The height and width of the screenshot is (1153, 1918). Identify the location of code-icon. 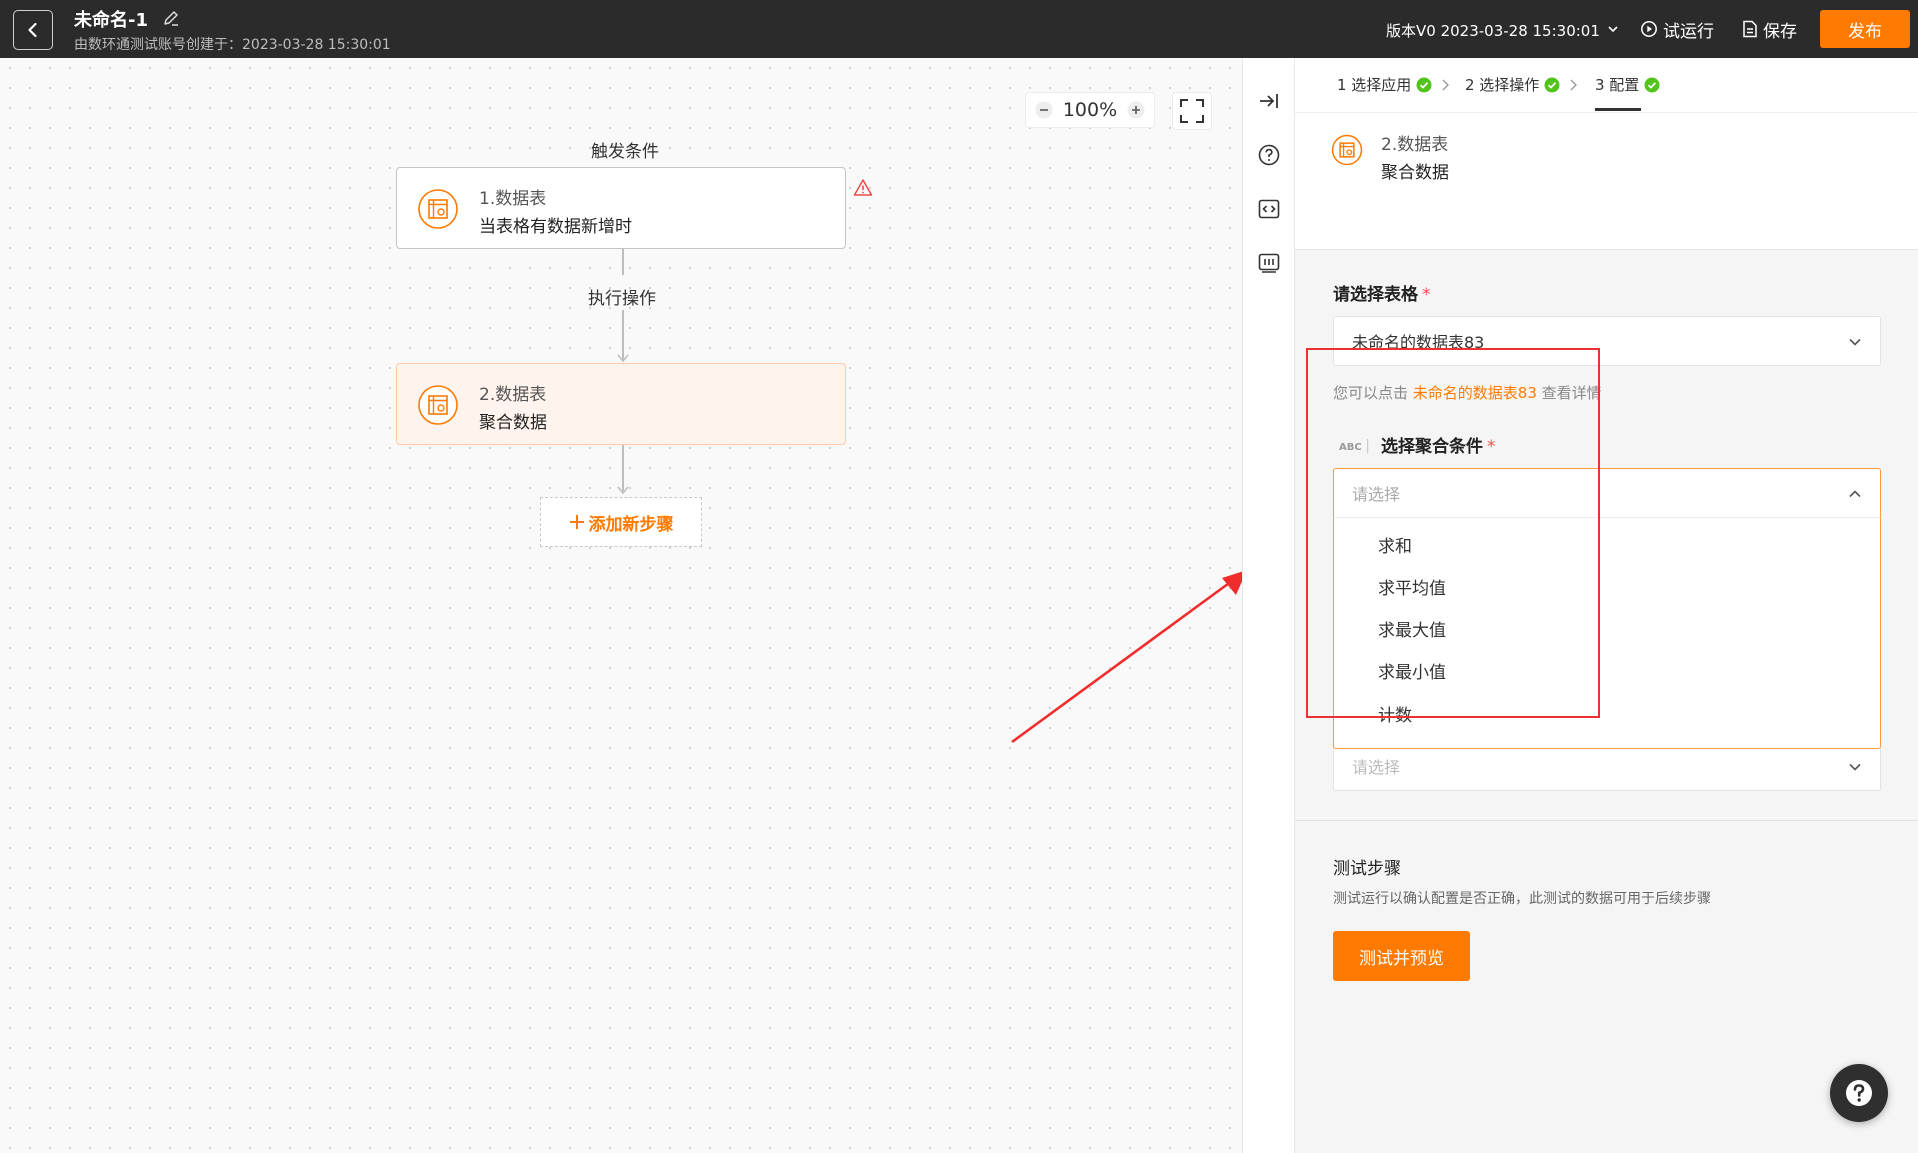
(1269, 209).